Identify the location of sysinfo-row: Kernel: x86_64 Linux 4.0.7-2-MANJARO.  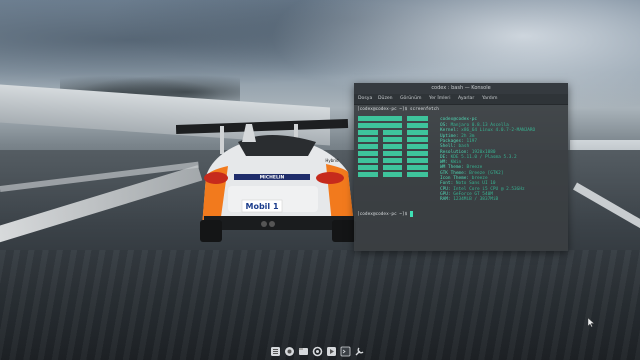
(487, 130).